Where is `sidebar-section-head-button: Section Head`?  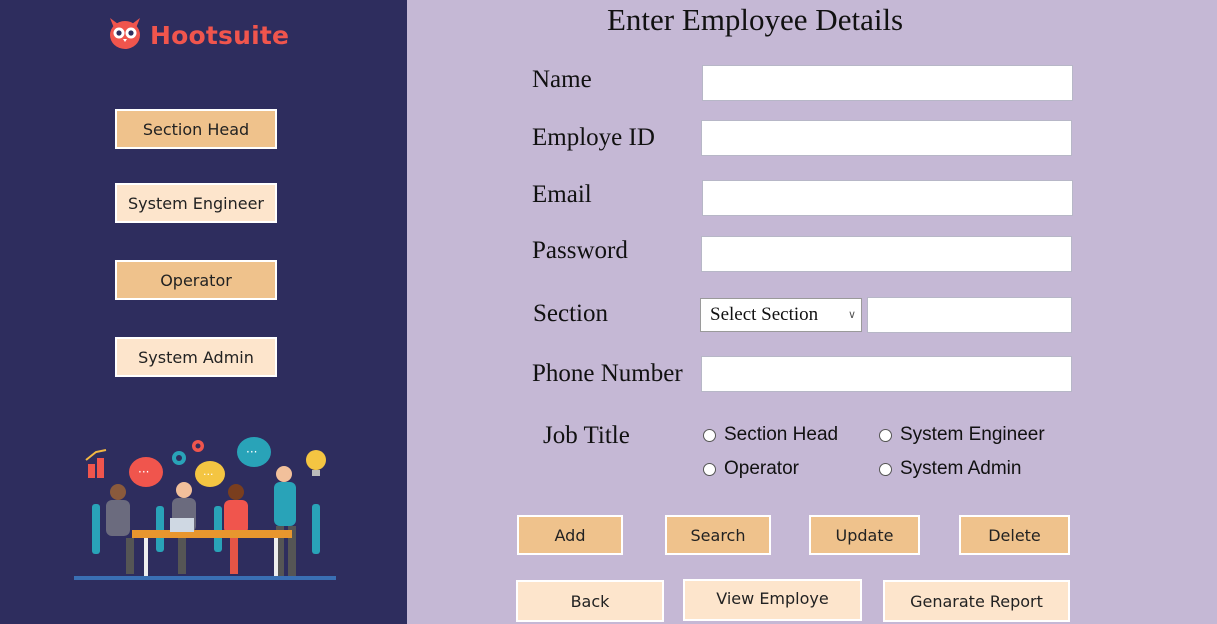
sidebar-section-head-button: Section Head is located at coordinates (196, 129).